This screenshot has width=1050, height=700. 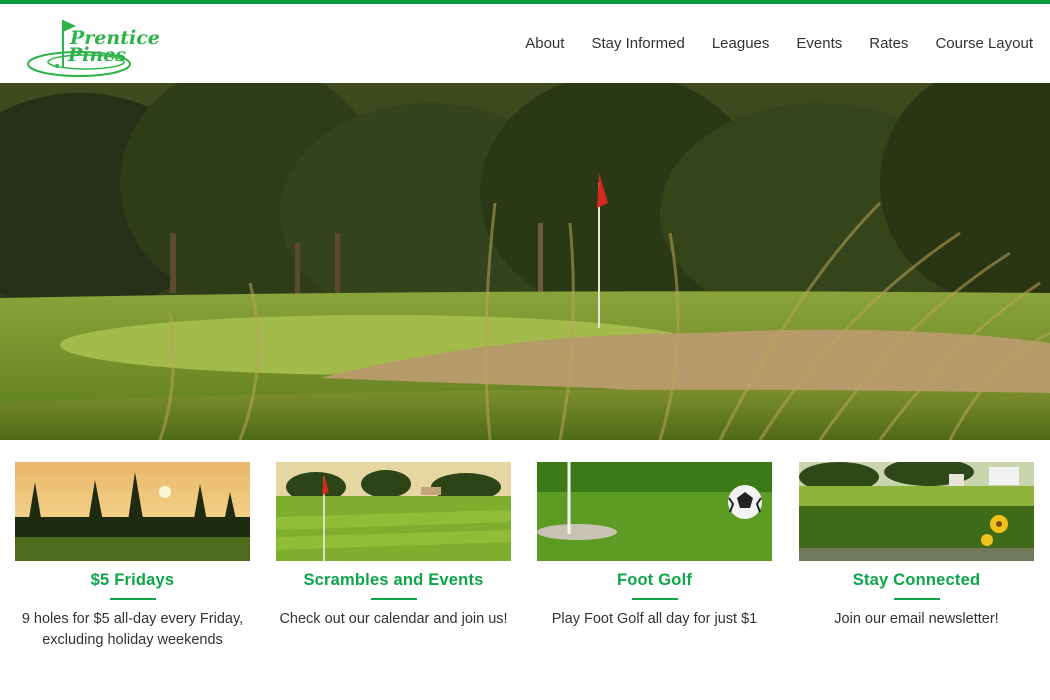 I want to click on nav-course-layout: Course Layout, so click(x=984, y=44).